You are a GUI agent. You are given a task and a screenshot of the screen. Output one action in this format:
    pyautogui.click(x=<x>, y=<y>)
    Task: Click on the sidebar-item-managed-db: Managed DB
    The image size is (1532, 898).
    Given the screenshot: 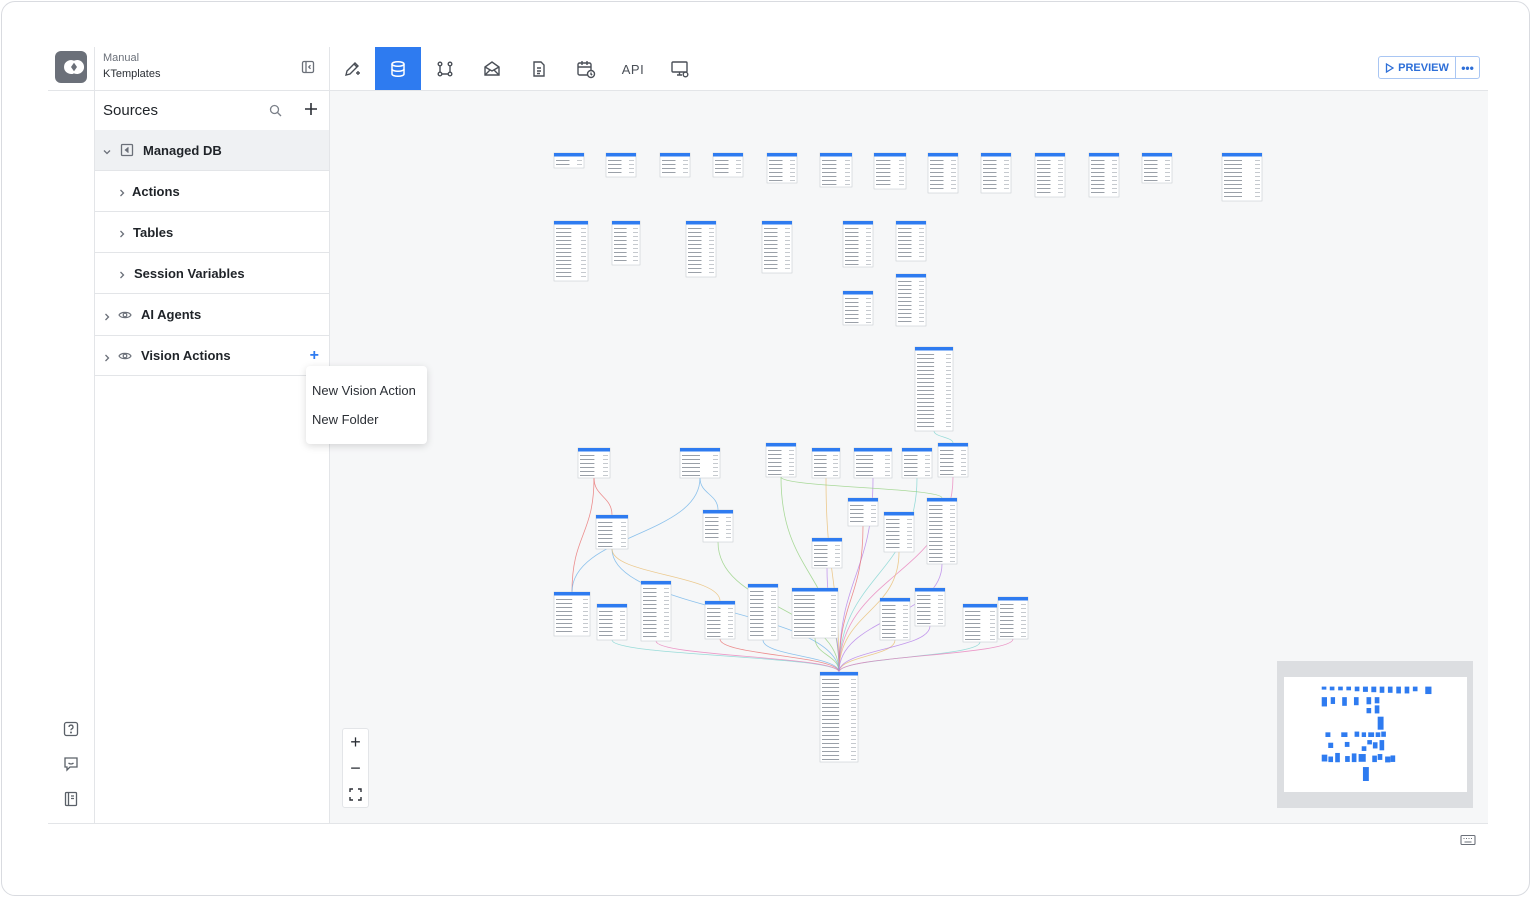 What is the action you would take?
    pyautogui.click(x=212, y=150)
    